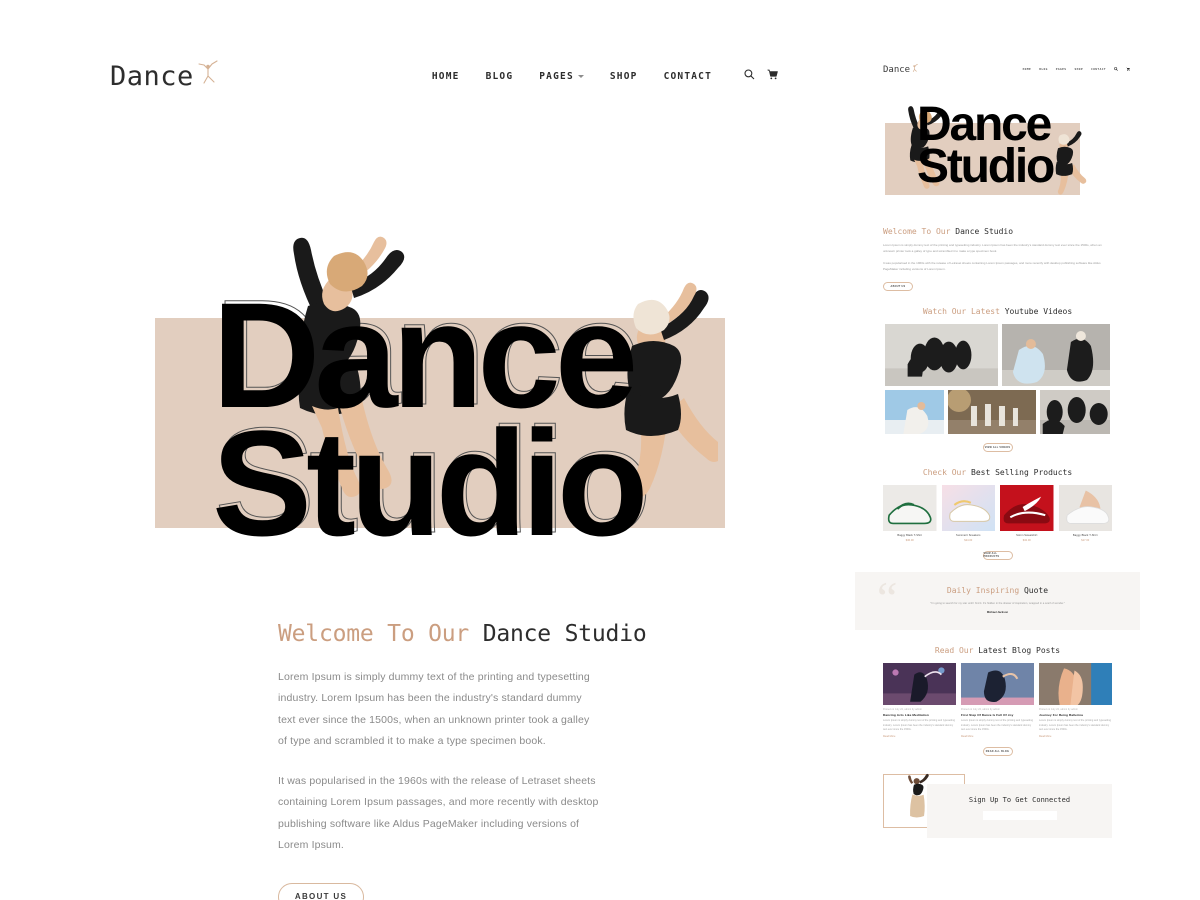  Describe the element at coordinates (961, 311) in the screenshot. I see `preview-videos-title-accent: Watch Our Latest` at that location.